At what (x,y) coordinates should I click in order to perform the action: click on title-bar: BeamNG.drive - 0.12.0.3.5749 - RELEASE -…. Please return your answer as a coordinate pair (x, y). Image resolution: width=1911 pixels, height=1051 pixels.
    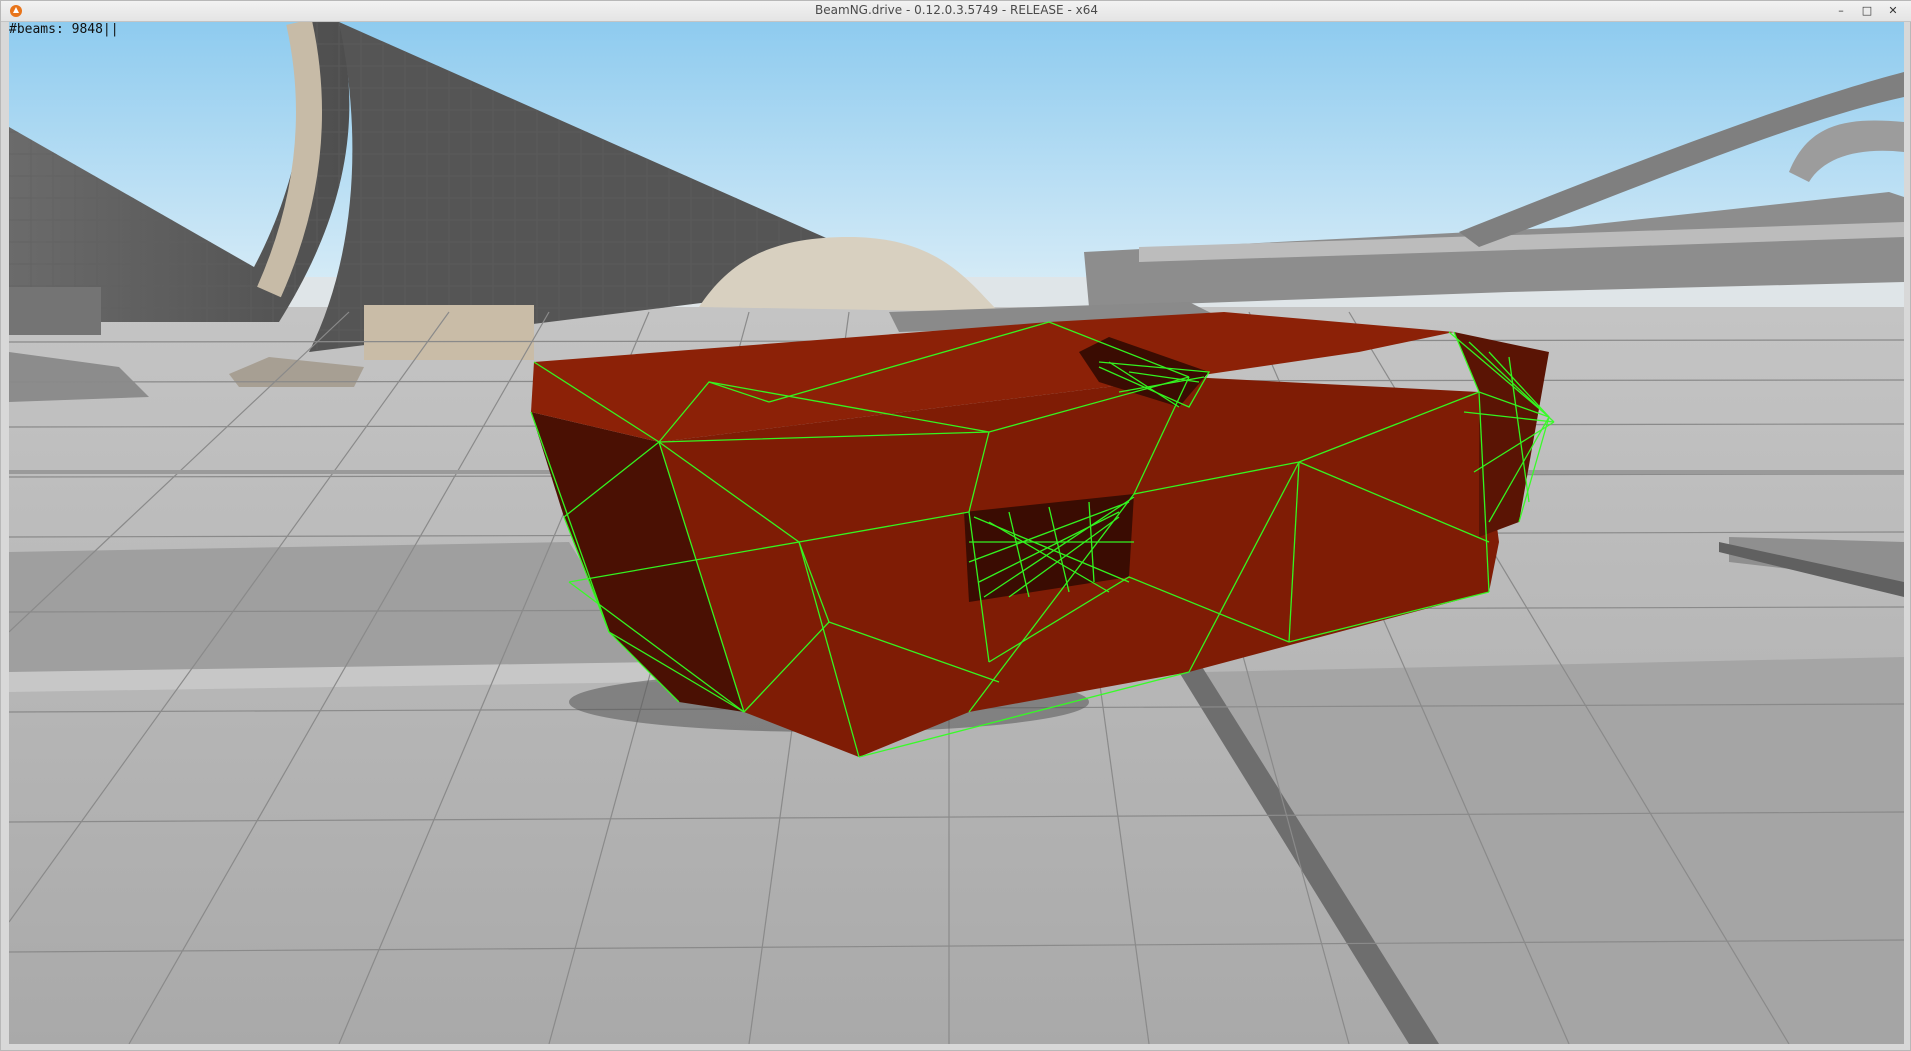
    Looking at the image, I should click on (956, 11).